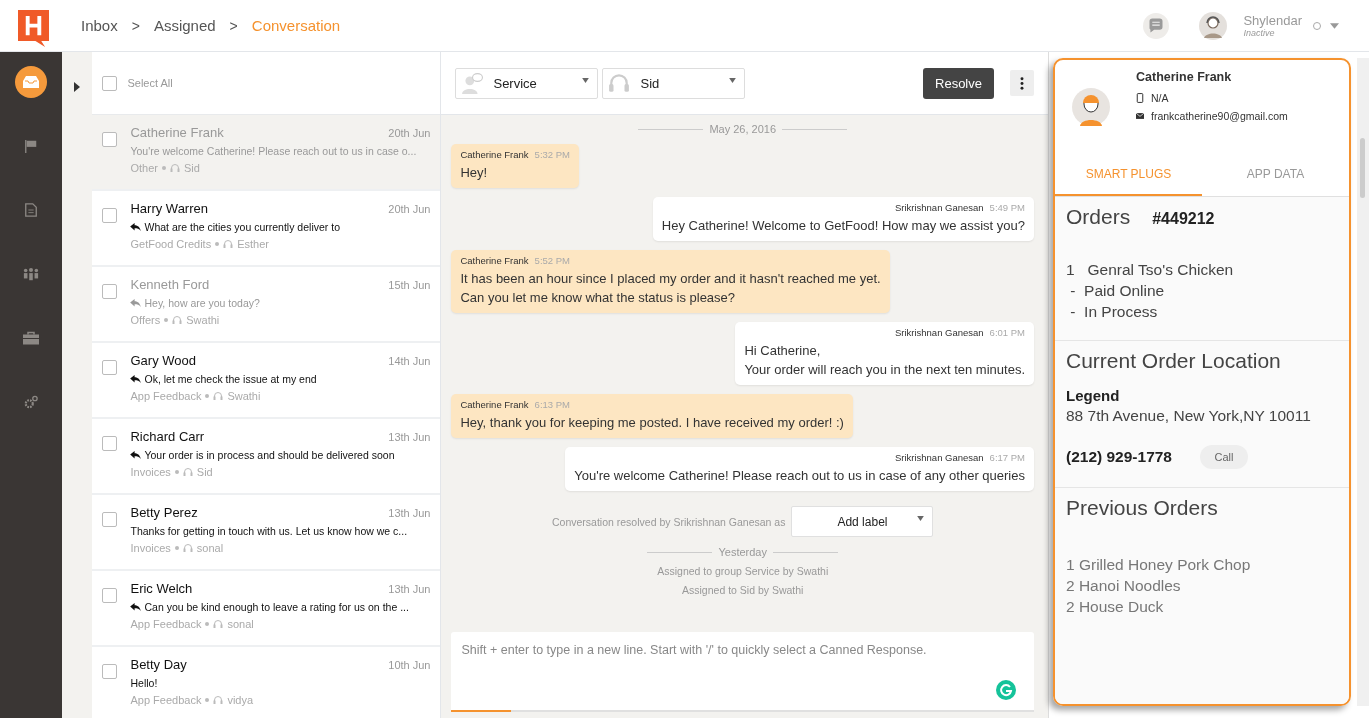  What do you see at coordinates (1150, 270) in the screenshot?
I see `order-line: 1 Genral Tso's Chicken` at bounding box center [1150, 270].